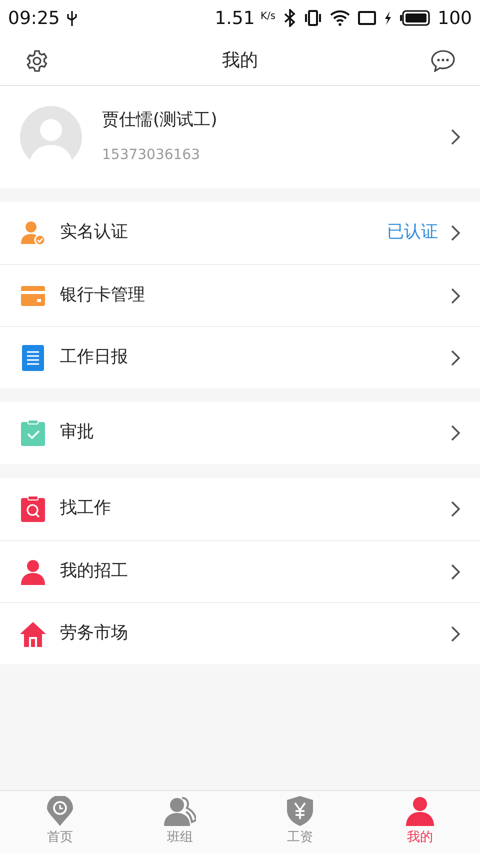 This screenshot has height=853, width=480. Describe the element at coordinates (51, 137) in the screenshot. I see `avatar` at that location.